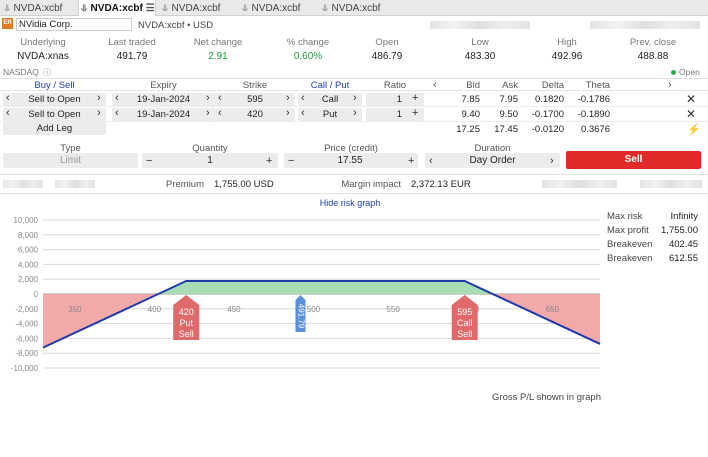  Describe the element at coordinates (186, 312) in the screenshot. I see `strike-marker-label: 420` at that location.